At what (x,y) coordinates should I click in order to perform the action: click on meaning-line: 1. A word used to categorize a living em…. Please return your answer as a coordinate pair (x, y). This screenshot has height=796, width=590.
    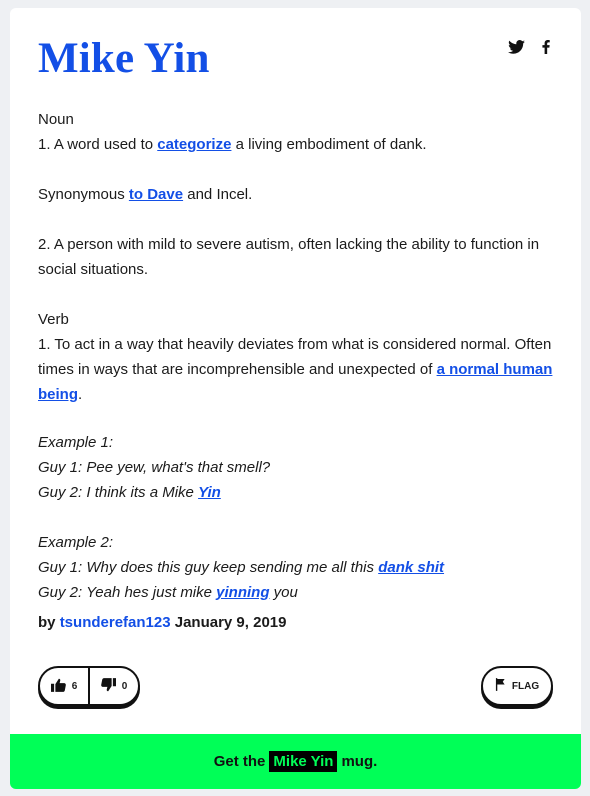
    Looking at the image, I should click on (300, 144).